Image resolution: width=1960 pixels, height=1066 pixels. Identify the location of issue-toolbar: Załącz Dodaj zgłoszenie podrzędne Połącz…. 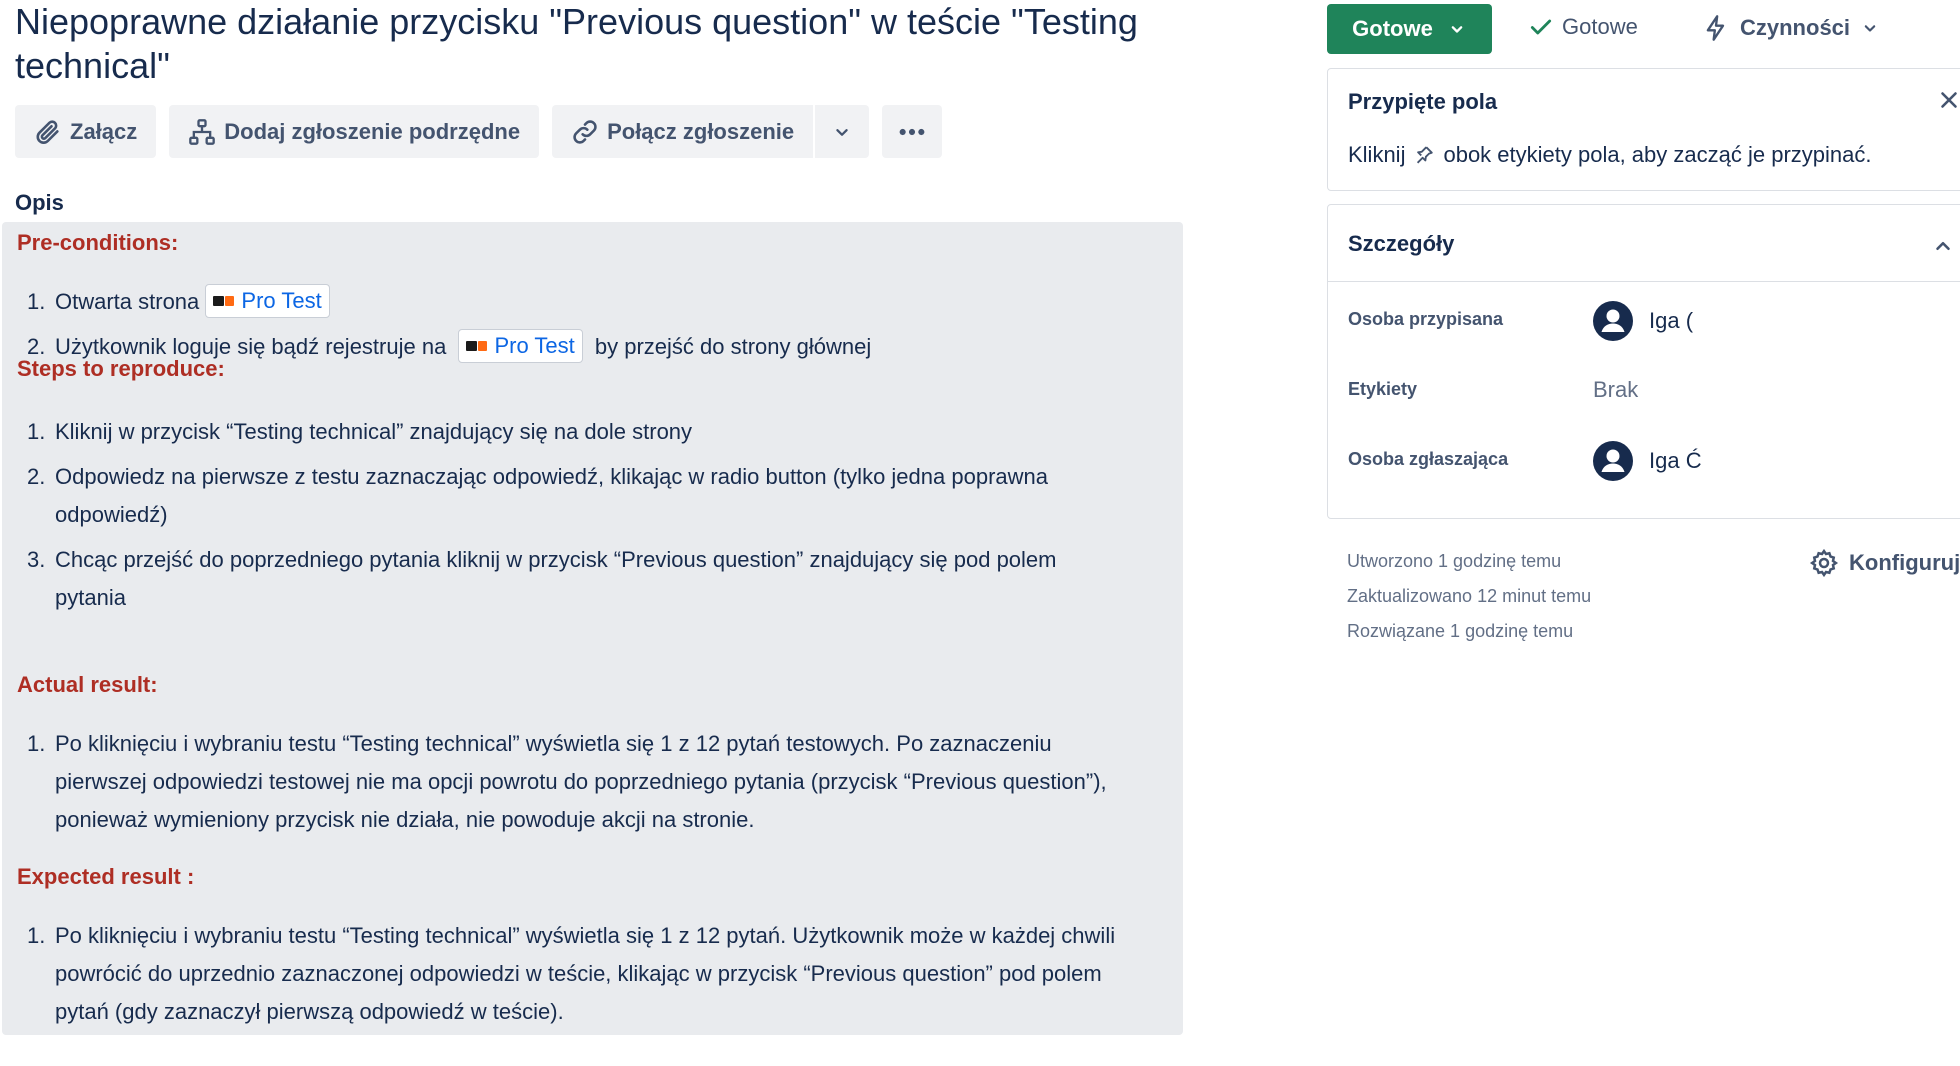
(479, 131).